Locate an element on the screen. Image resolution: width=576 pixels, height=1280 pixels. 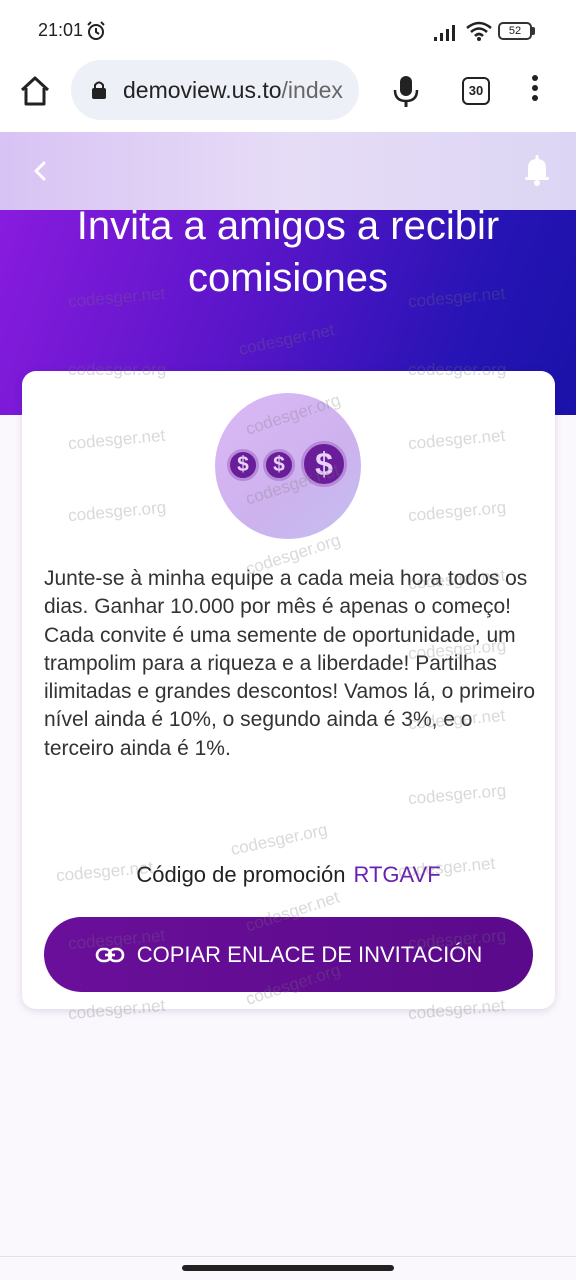
page-title: Invita a amigos a recibir comisiones is located at coordinates (288, 252).